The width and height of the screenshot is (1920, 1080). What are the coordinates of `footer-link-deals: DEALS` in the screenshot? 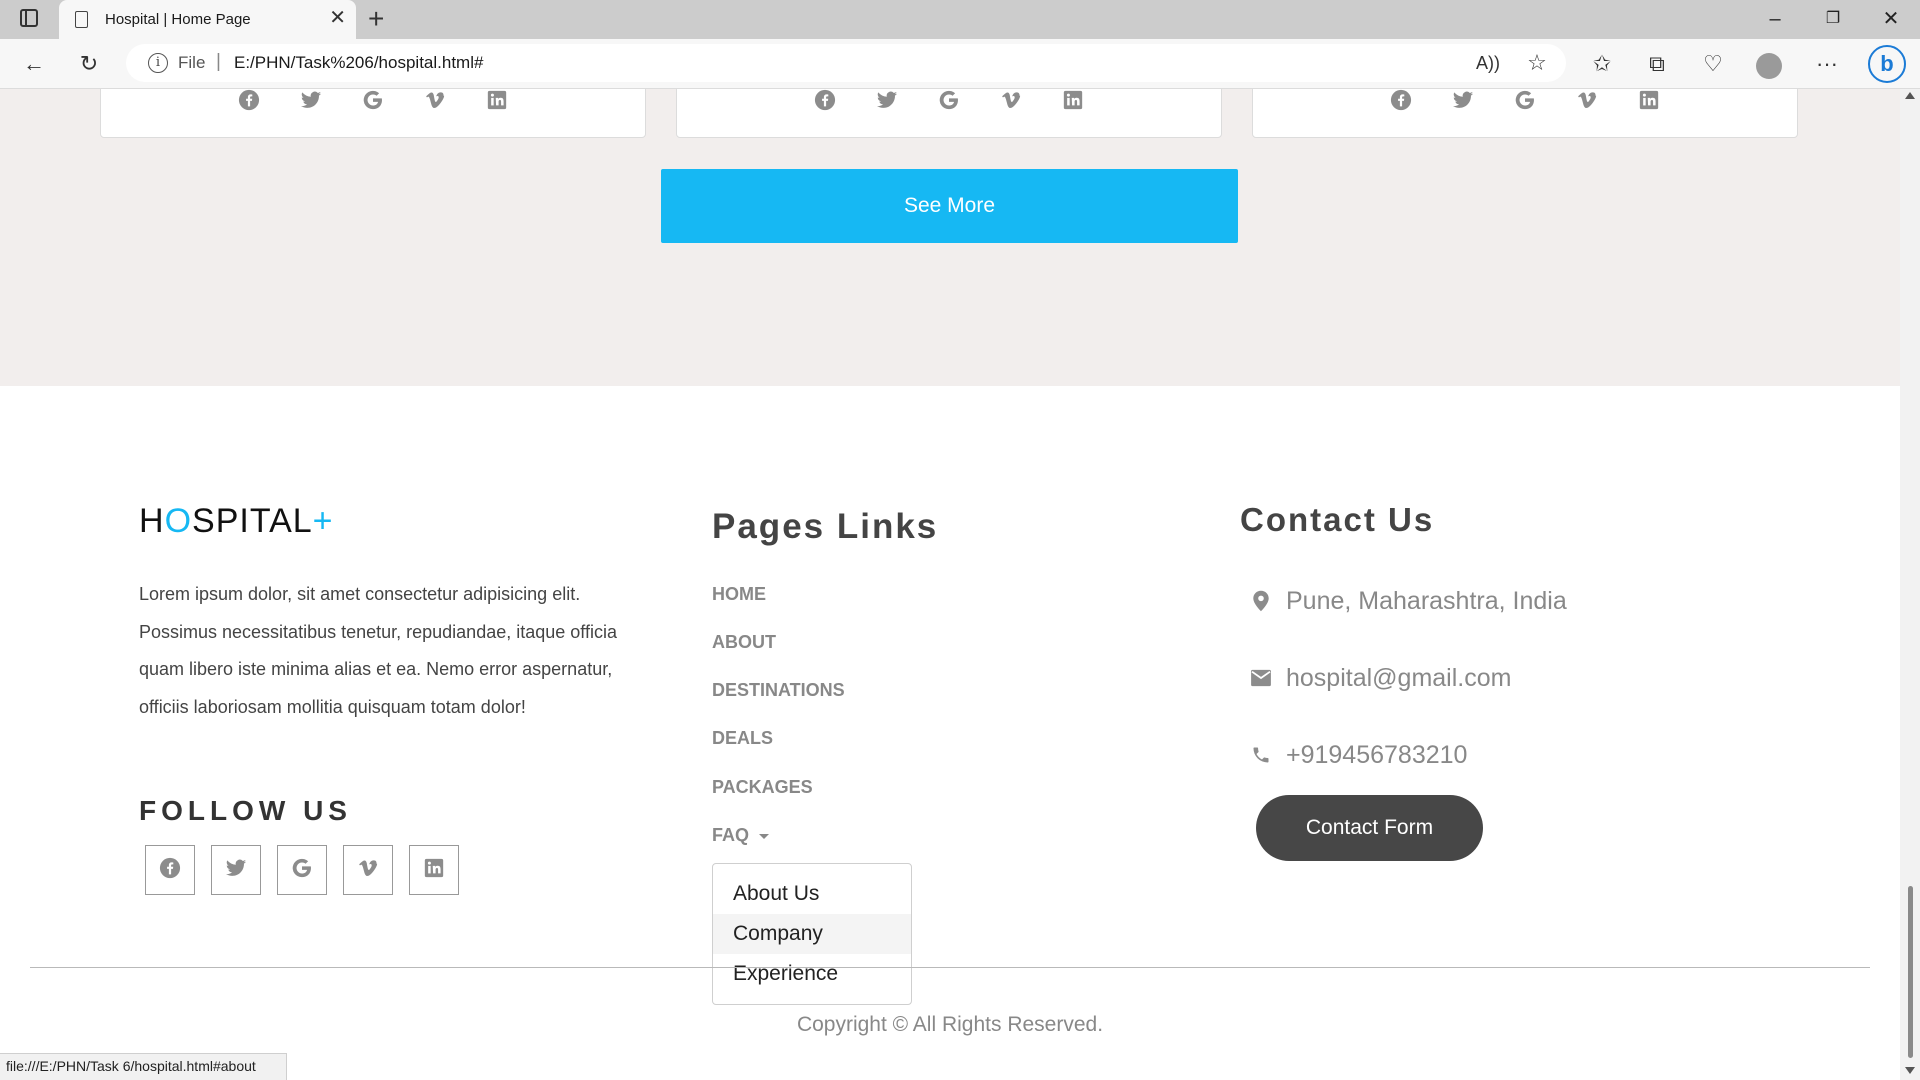 It's located at (742, 738).